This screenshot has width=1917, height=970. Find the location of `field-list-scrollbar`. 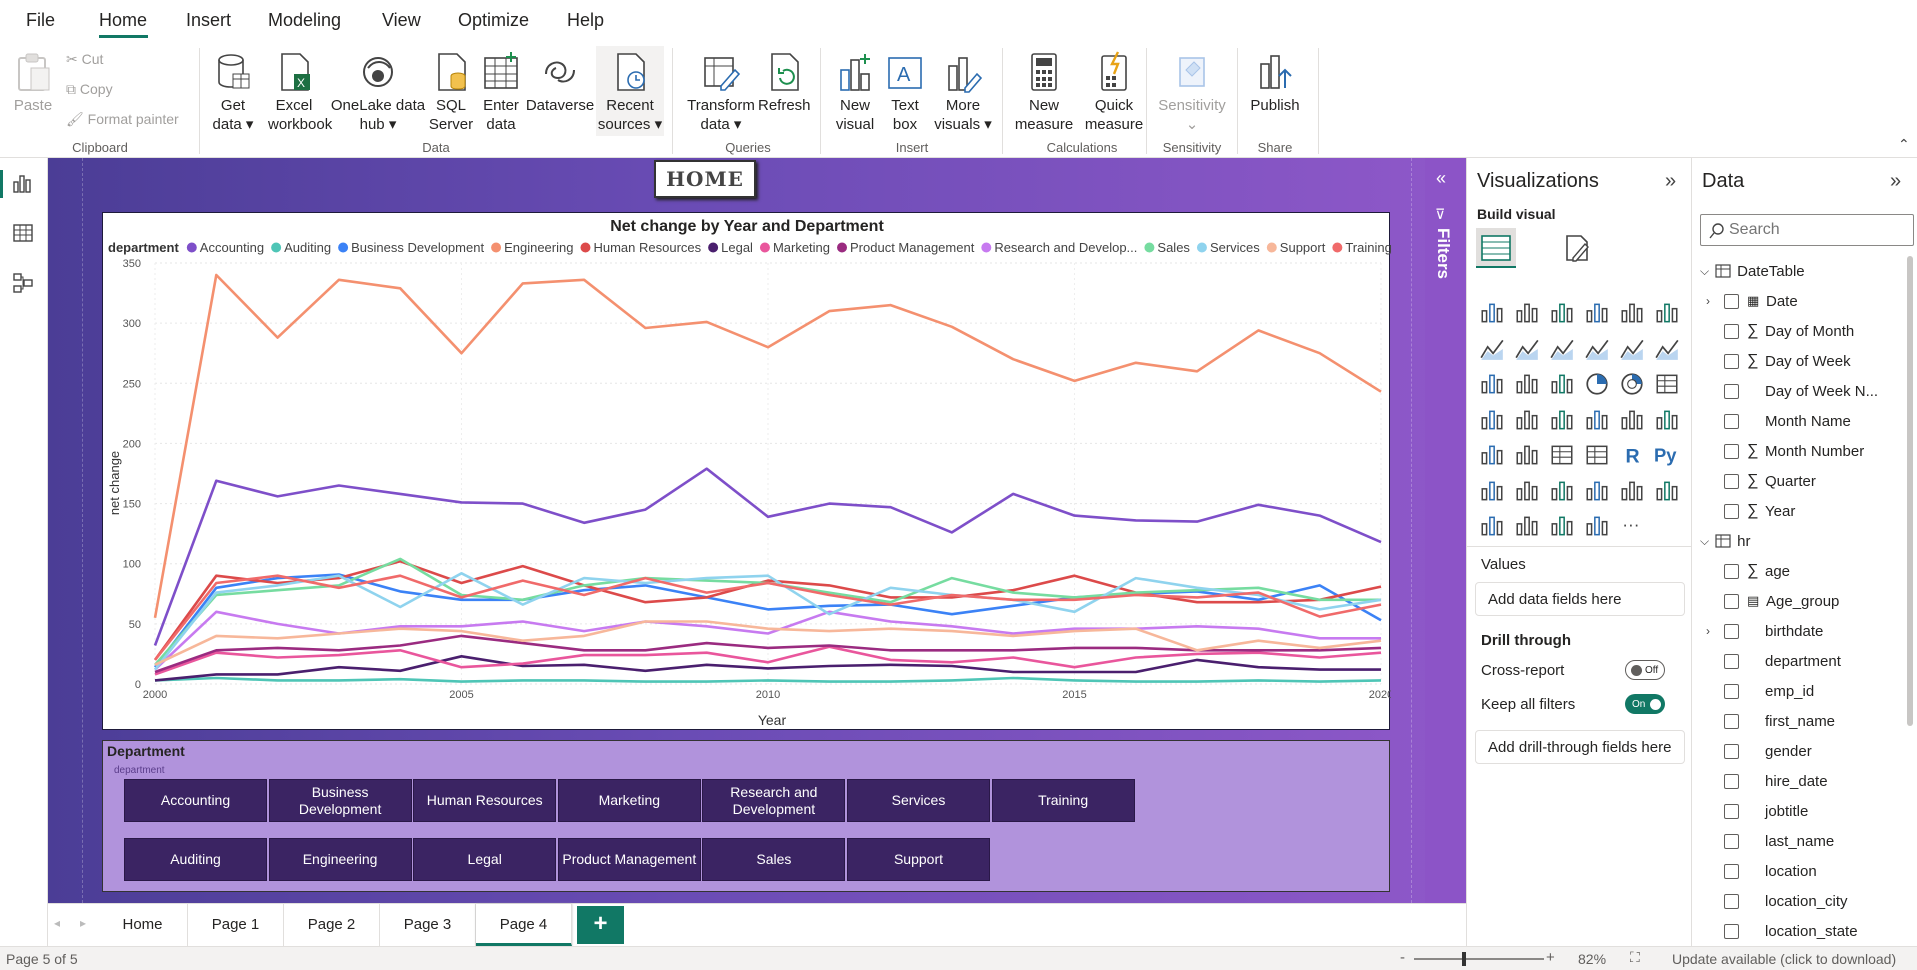

field-list-scrollbar is located at coordinates (1910, 491).